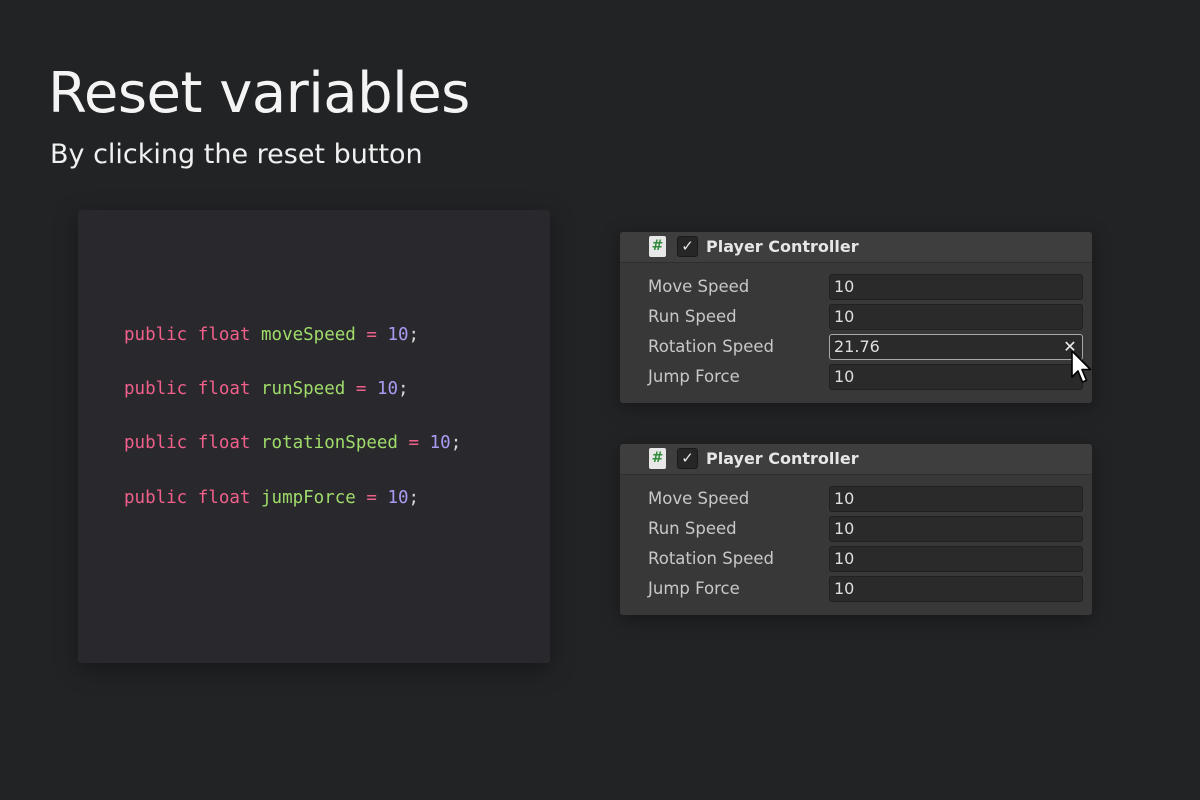 The height and width of the screenshot is (800, 1200). I want to click on rotation-speed-field: 21.76 ✕, so click(956, 347).